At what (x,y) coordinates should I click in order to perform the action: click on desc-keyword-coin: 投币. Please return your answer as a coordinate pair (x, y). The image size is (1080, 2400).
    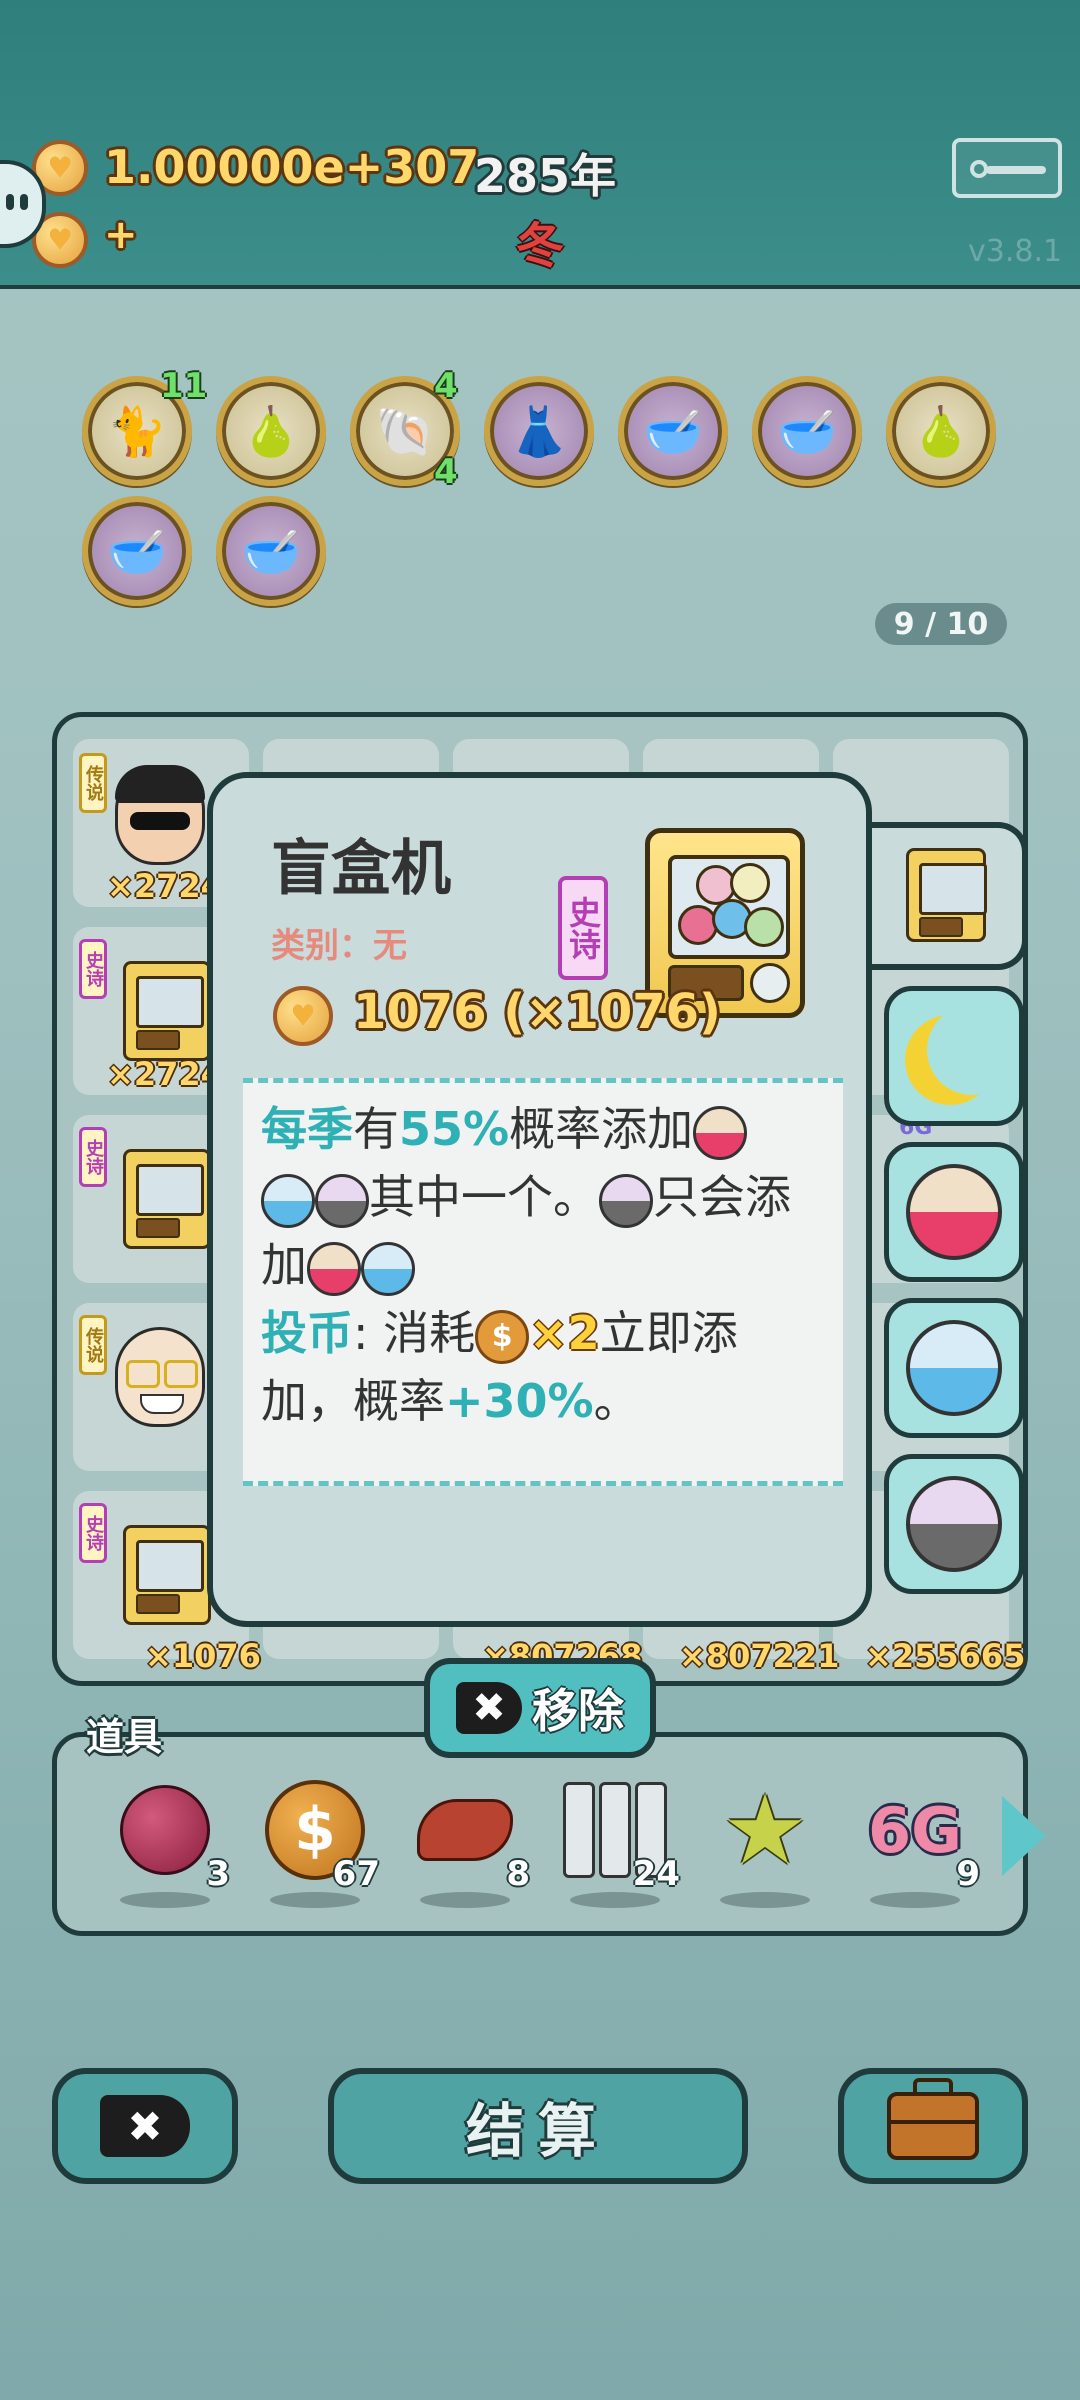
    Looking at the image, I should click on (307, 1333).